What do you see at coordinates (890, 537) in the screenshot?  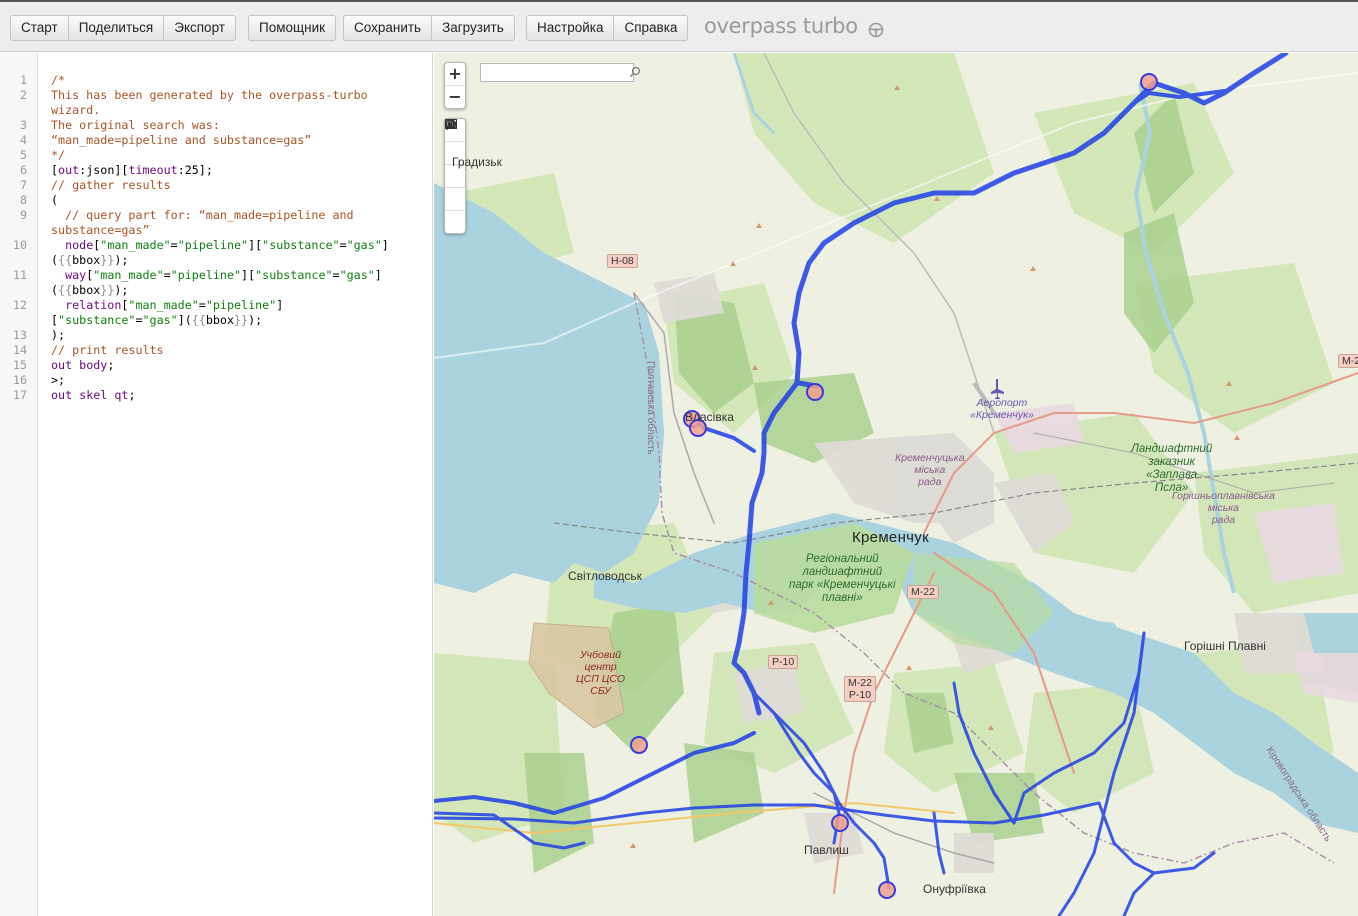 I see `label-kremenchuk: Кременчук` at bounding box center [890, 537].